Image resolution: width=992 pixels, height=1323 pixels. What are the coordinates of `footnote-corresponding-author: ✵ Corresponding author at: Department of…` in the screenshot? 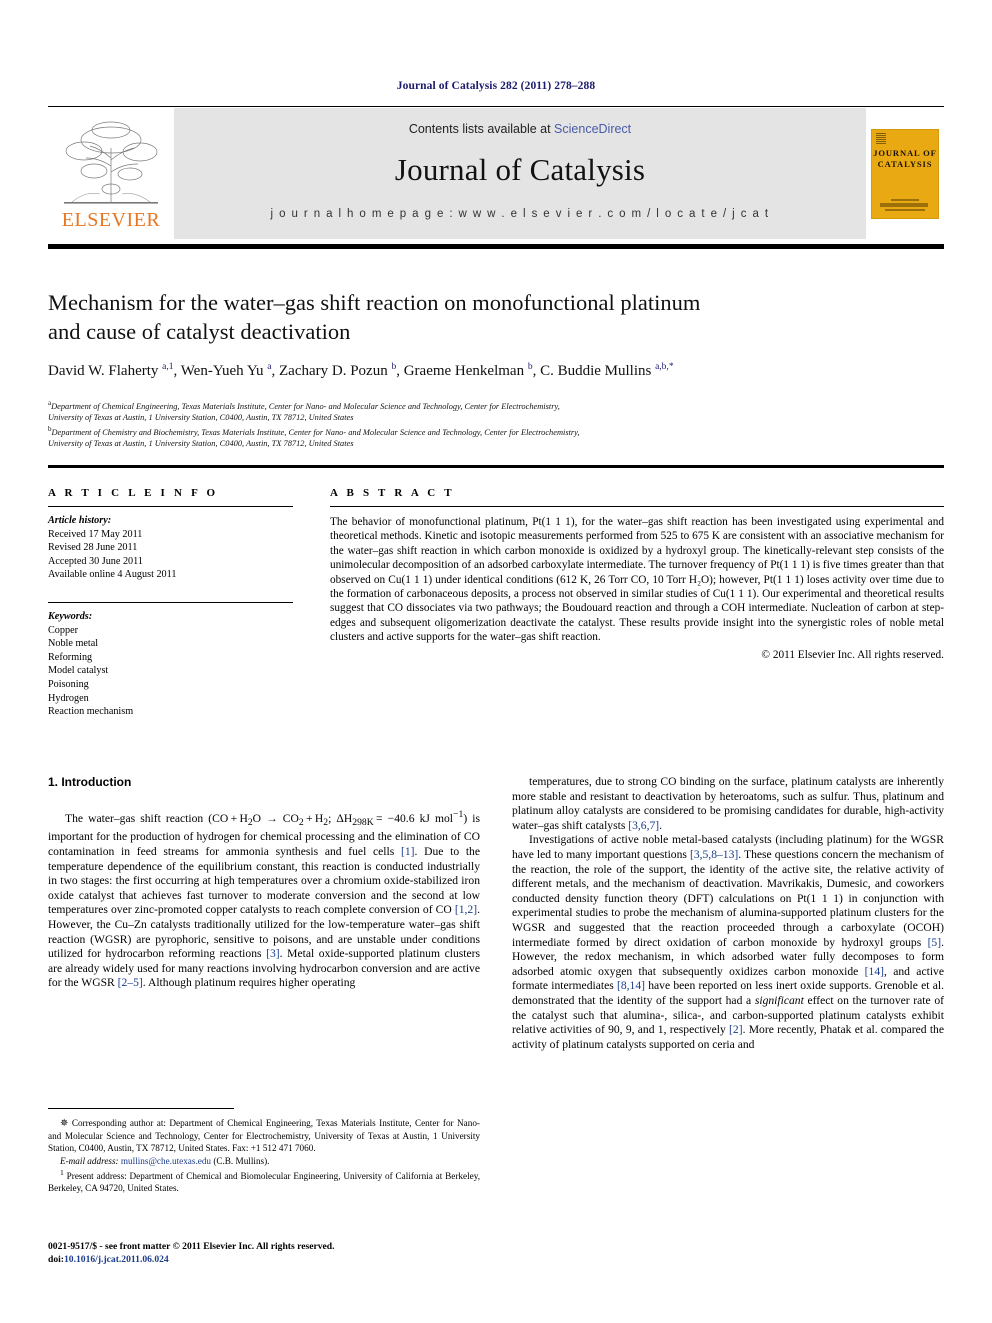 It's located at (264, 1136).